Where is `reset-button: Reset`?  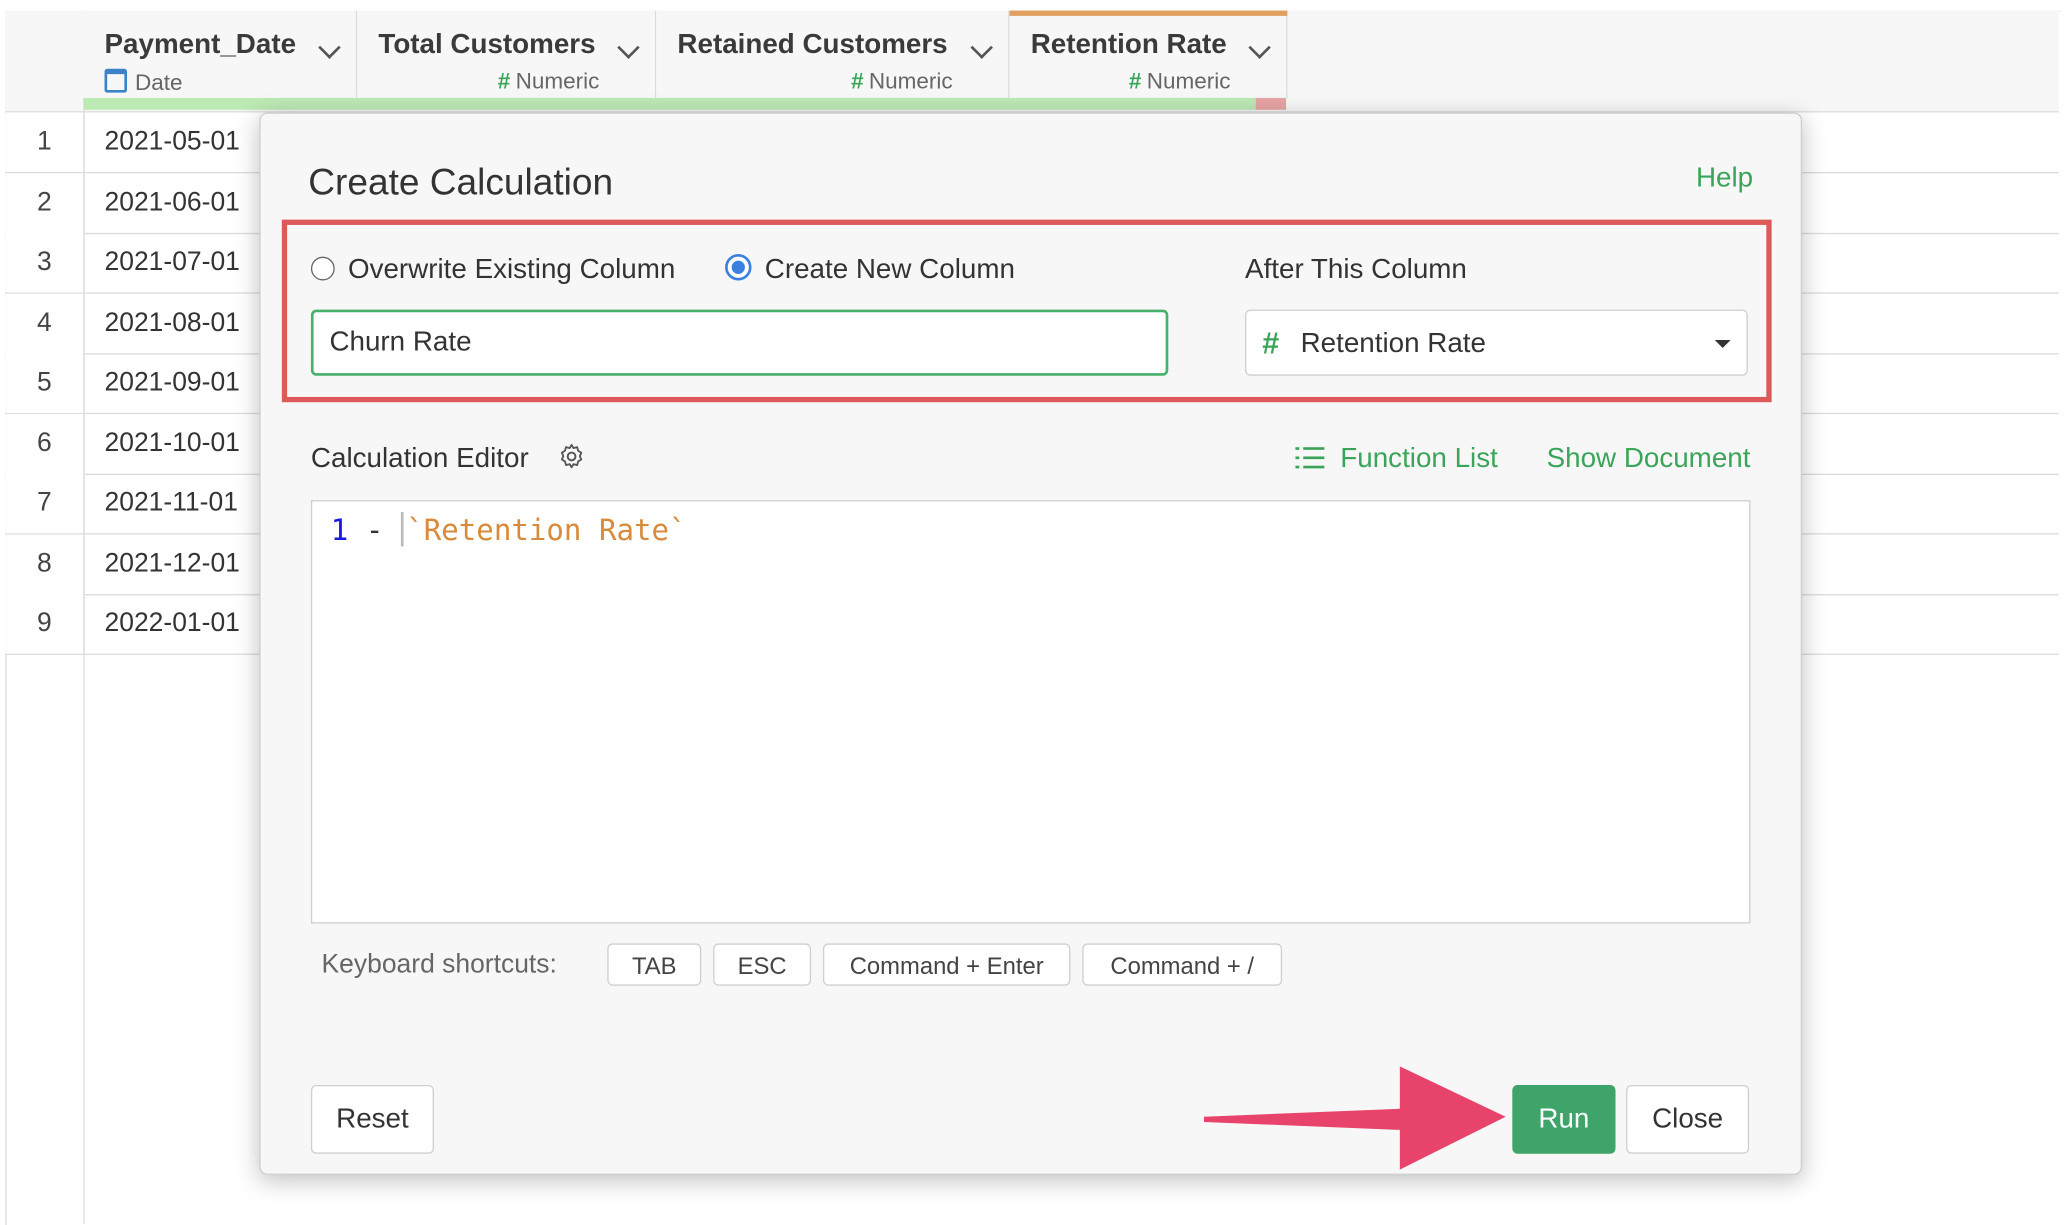
reset-button: Reset is located at coordinates (372, 1119).